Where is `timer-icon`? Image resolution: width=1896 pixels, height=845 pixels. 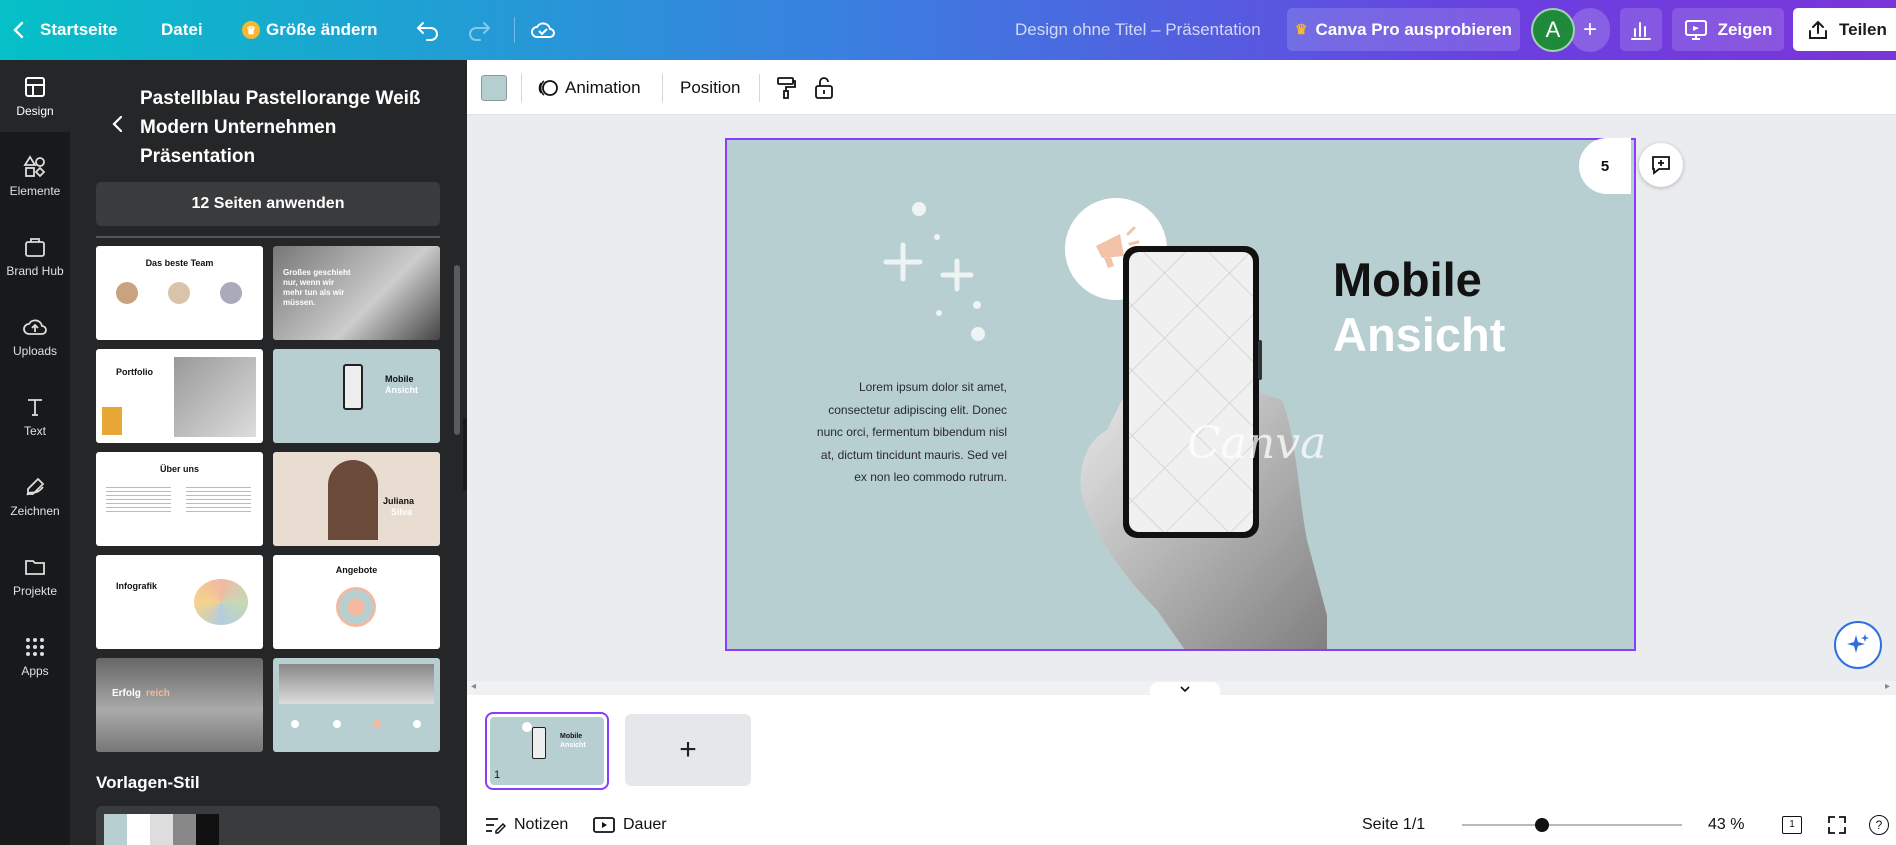
timer-icon is located at coordinates (604, 825).